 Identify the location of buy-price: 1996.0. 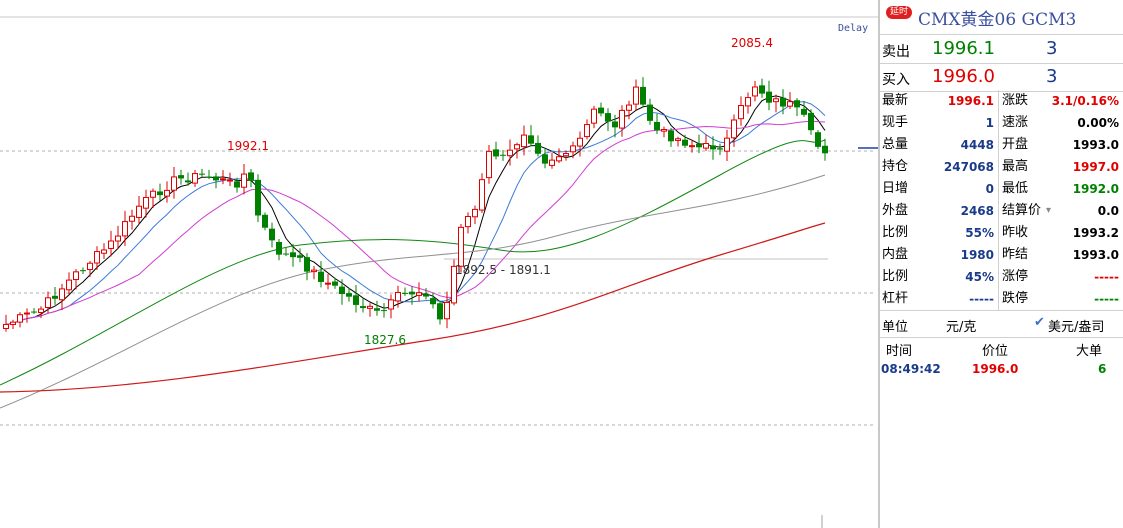
(963, 76).